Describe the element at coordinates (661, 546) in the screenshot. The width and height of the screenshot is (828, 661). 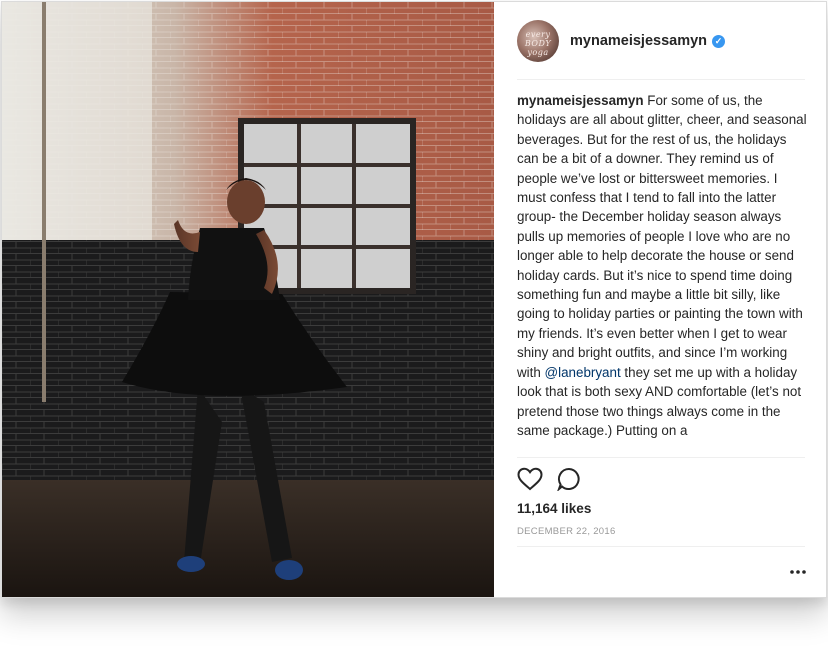
I see `date-divider` at that location.